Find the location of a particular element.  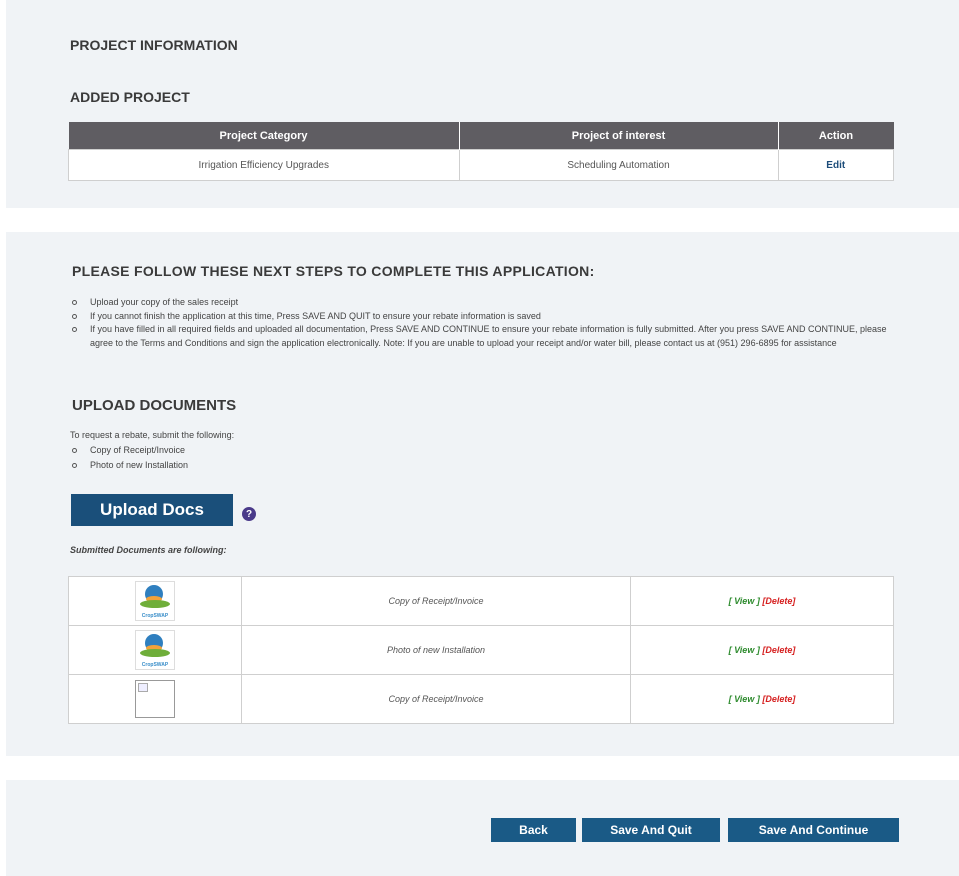

list-item: Upload your copy of the sales receipt is located at coordinates (491, 303).